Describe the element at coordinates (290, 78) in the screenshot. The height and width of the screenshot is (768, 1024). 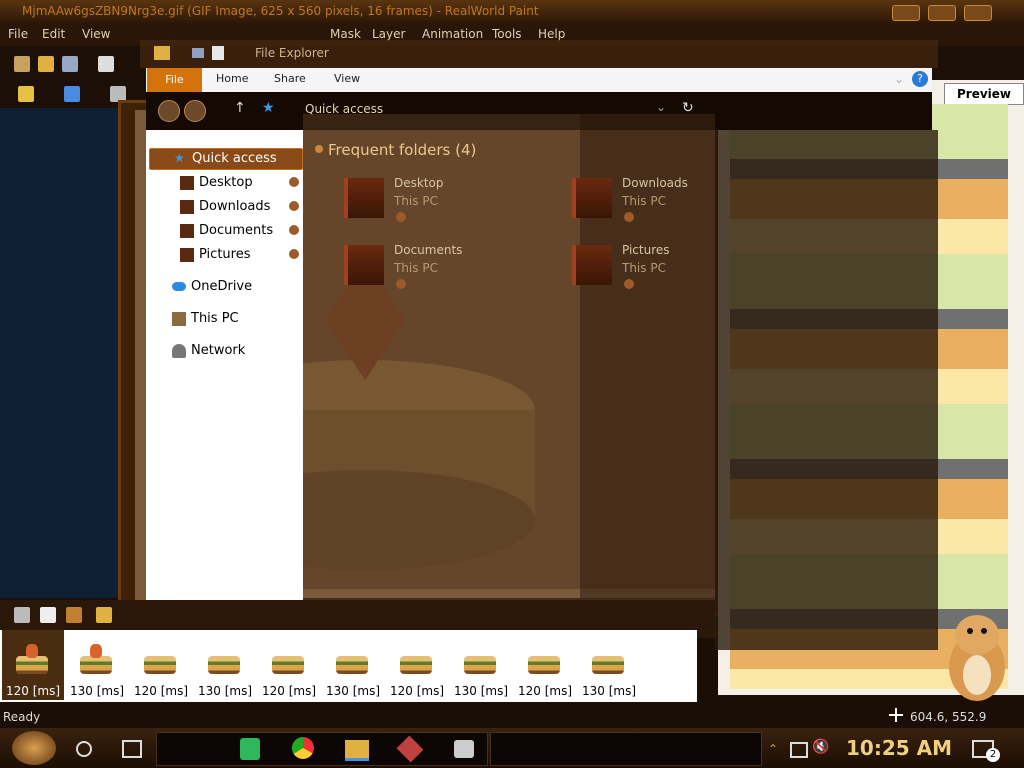
I see `tab-share: Share` at that location.